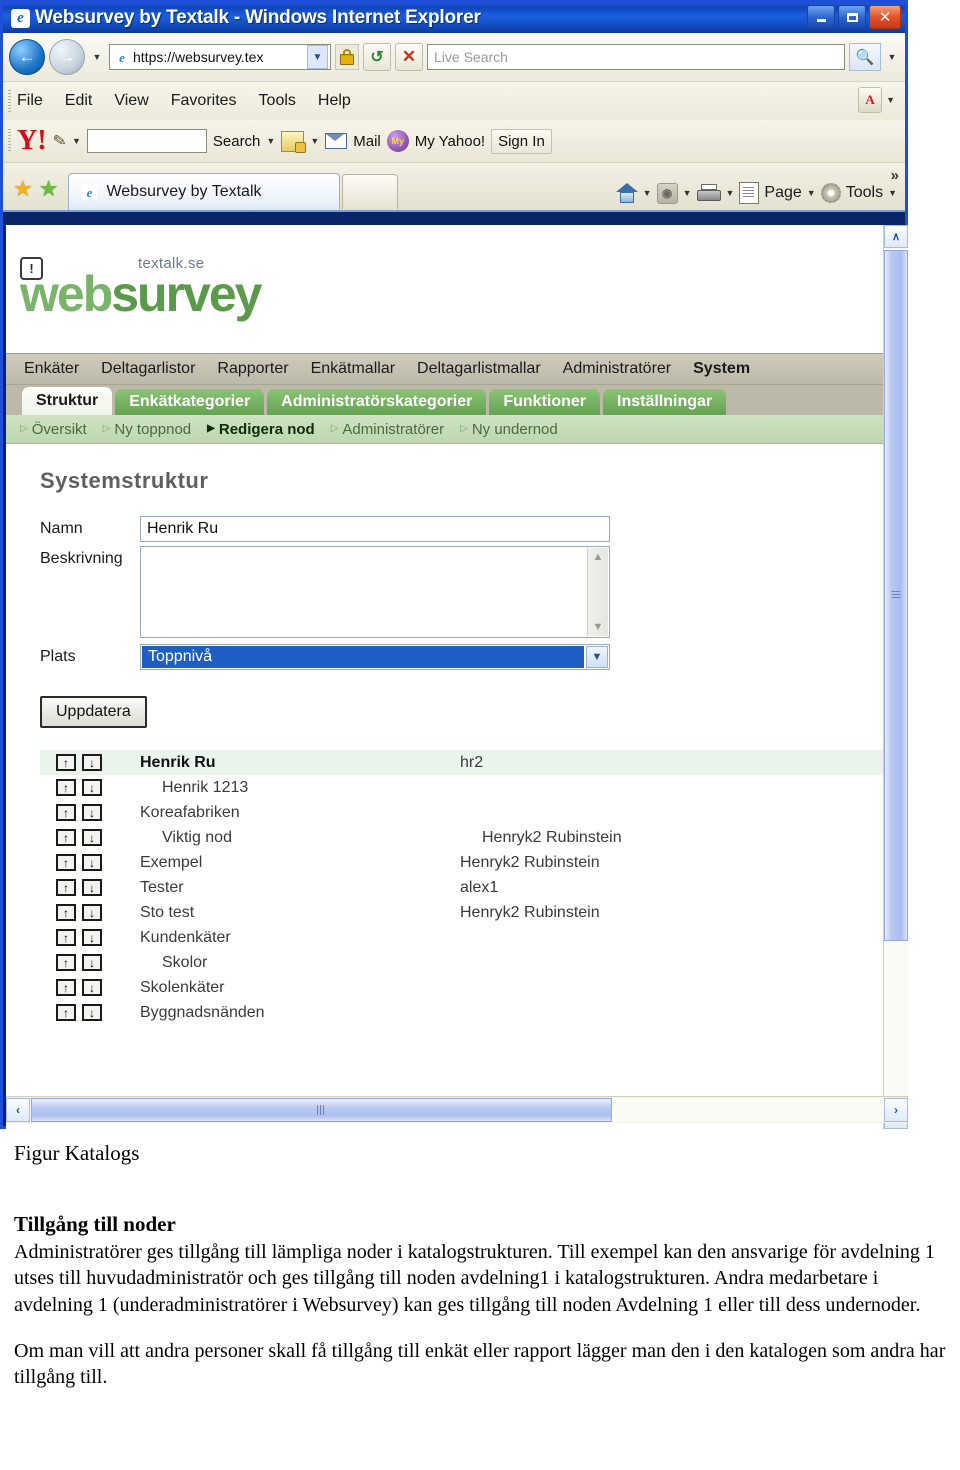 Image resolution: width=960 pixels, height=1470 pixels. Describe the element at coordinates (397, 141) in the screenshot. I see `my-yahoo-icon: My` at that location.